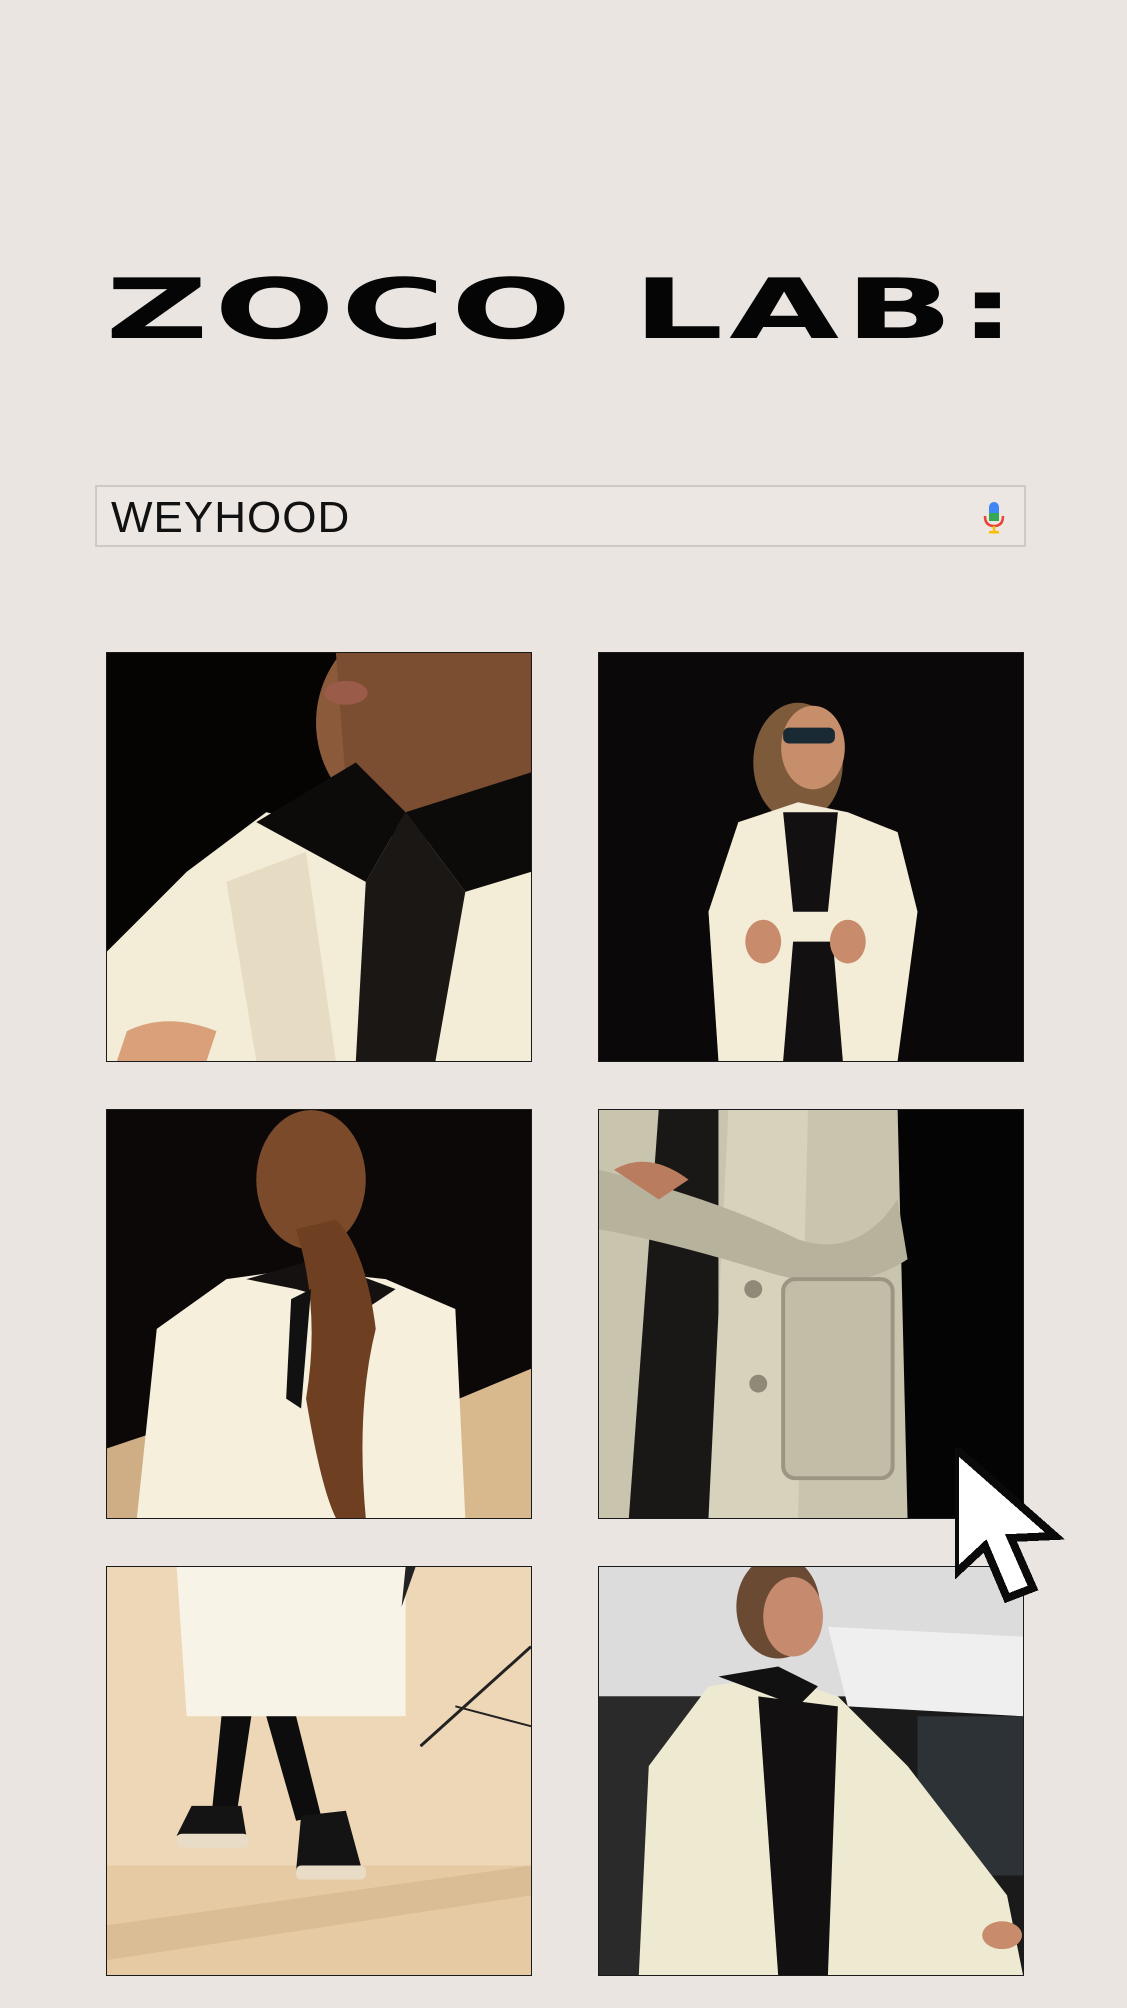 The image size is (1127, 2008). Describe the element at coordinates (563, 310) in the screenshot. I see `page-title: ZOCO LAB:` at that location.